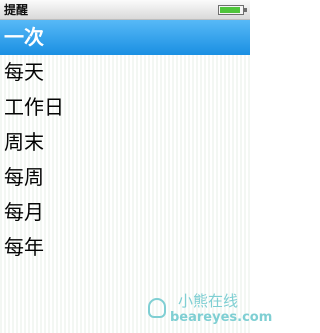  Describe the element at coordinates (125, 10) in the screenshot. I see `status-bar: 提醒` at that location.